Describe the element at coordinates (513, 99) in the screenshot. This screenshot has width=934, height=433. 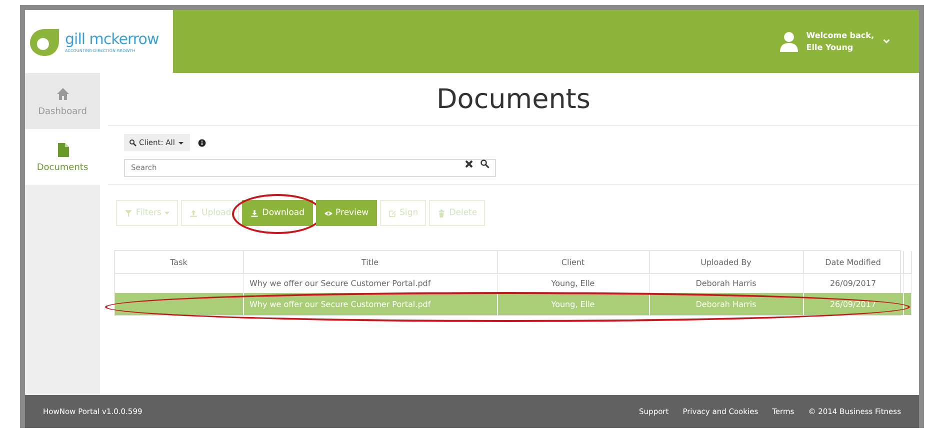
I see `page-title: Documents` at that location.